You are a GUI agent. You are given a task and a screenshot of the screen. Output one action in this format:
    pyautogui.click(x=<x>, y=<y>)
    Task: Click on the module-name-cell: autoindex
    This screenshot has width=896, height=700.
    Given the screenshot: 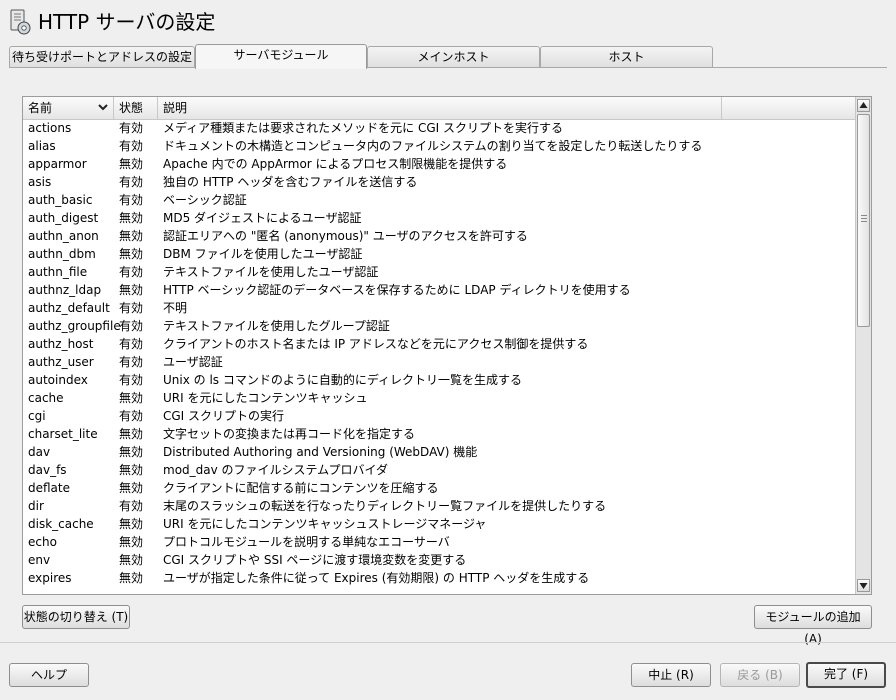 What is the action you would take?
    pyautogui.click(x=58, y=380)
    